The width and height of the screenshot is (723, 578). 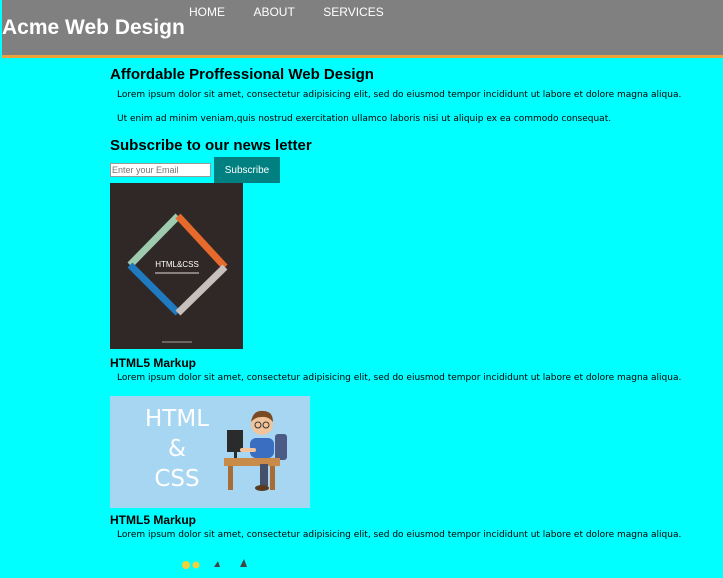 I want to click on card-3-image-icon, so click(x=214, y=564).